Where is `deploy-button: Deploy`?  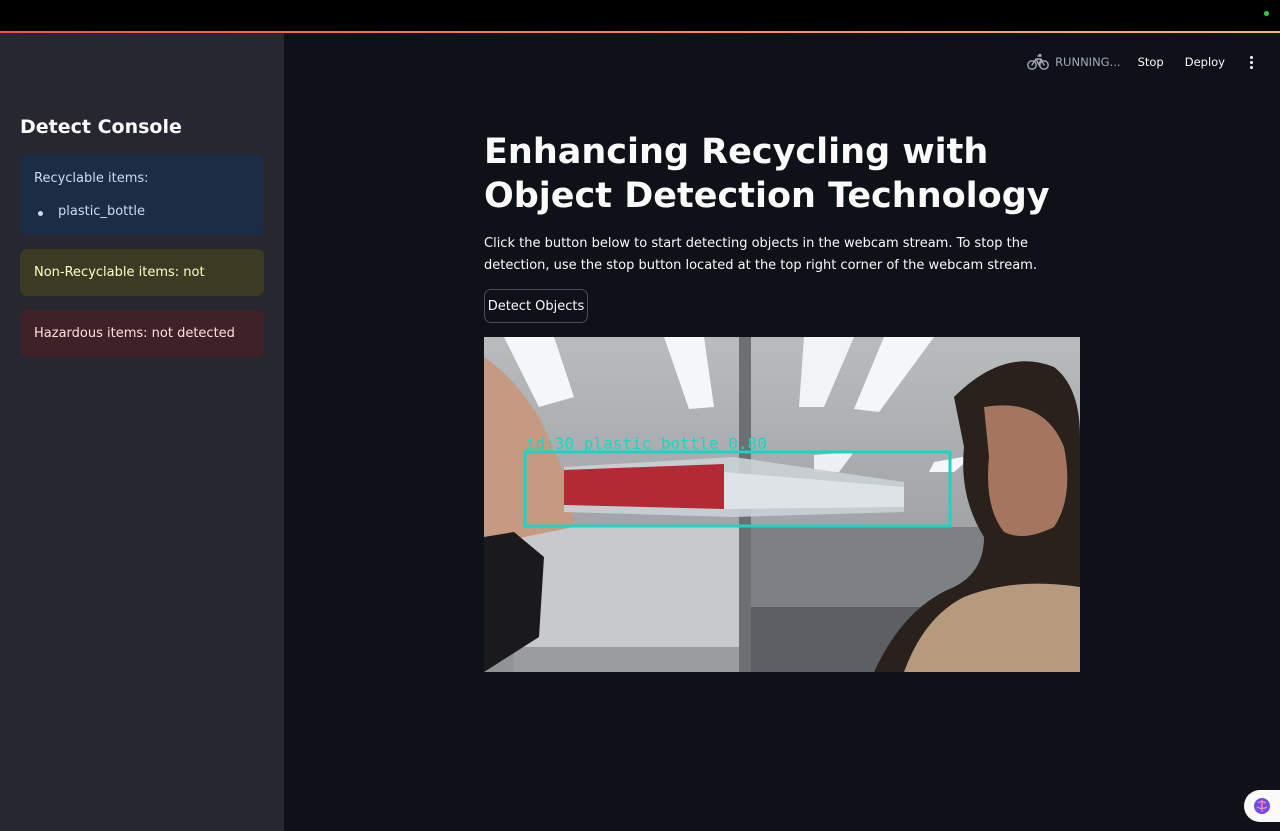 deploy-button: Deploy is located at coordinates (1205, 62).